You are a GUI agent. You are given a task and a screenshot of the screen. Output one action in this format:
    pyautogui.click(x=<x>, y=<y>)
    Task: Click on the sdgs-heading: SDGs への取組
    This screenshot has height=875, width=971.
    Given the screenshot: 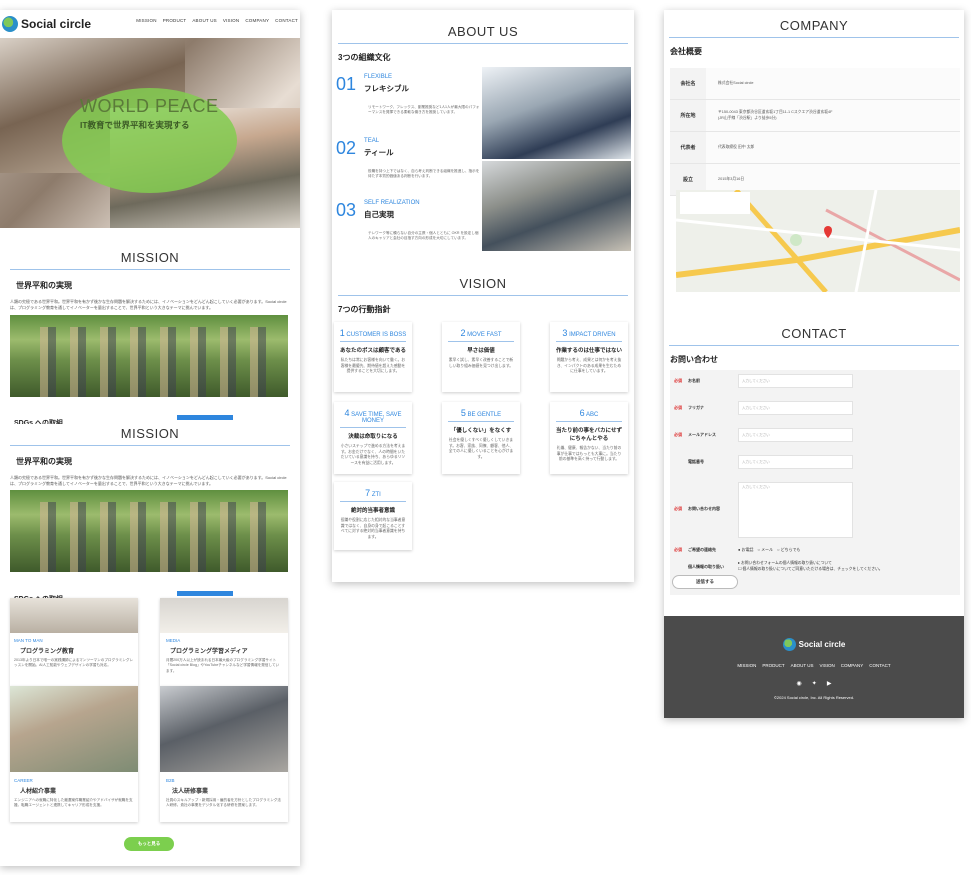 What is the action you would take?
    pyautogui.click(x=39, y=422)
    